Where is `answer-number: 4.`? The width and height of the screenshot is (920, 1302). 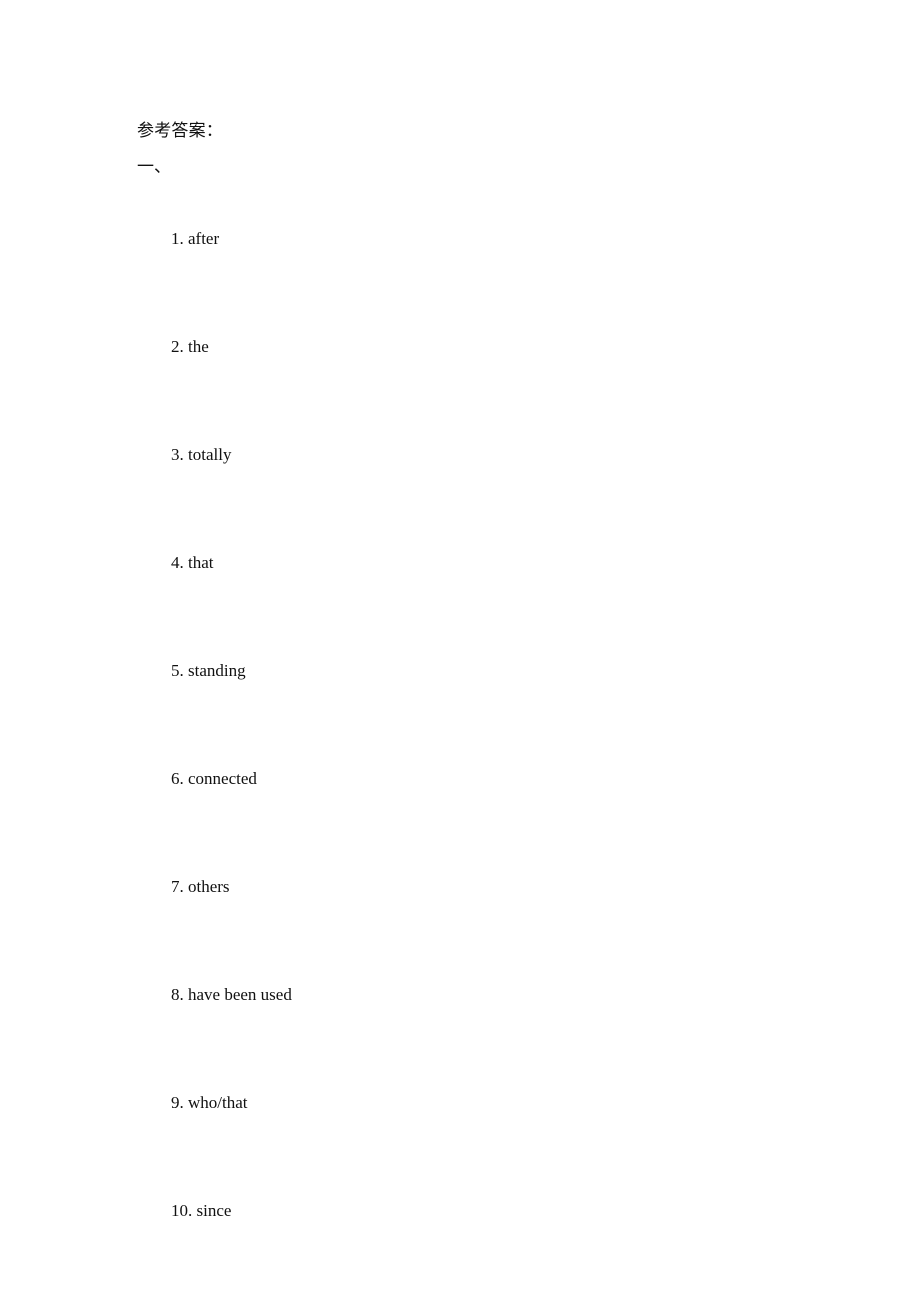 answer-number: 4. is located at coordinates (177, 562).